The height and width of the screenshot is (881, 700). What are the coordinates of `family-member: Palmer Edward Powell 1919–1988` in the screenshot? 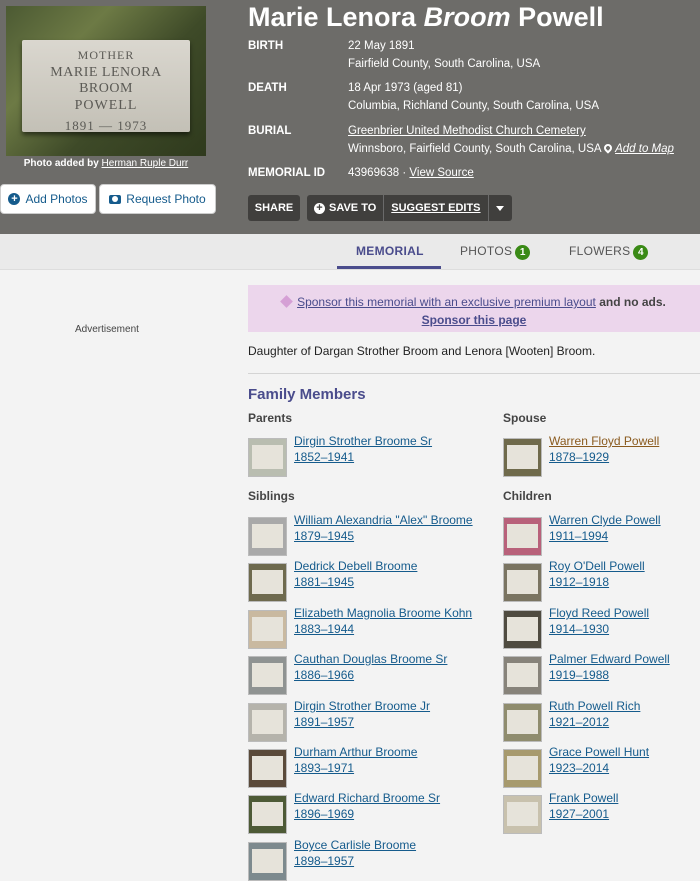 It's located at (601, 673).